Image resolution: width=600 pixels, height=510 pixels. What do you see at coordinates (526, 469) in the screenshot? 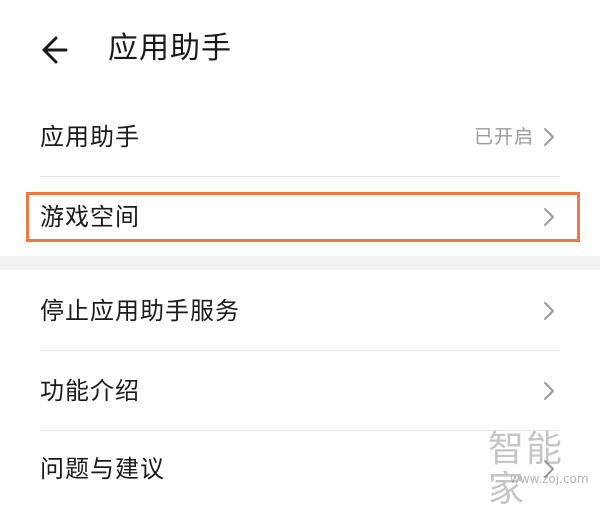
I see `watermark-logo: 智能家` at bounding box center [526, 469].